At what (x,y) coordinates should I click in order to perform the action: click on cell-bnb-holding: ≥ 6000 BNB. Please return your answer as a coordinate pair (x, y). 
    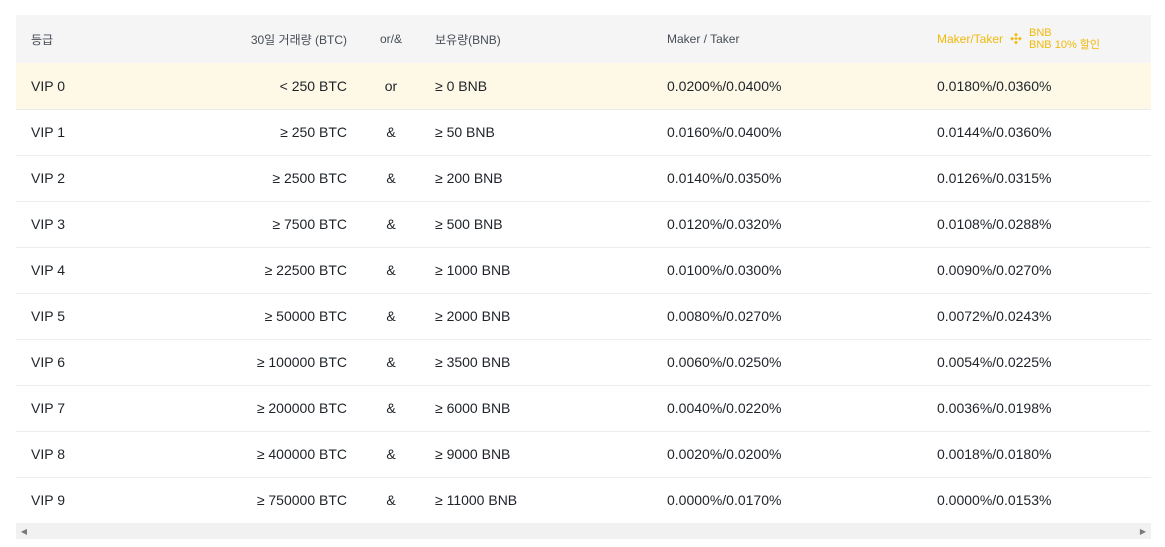
    Looking at the image, I should click on (473, 408).